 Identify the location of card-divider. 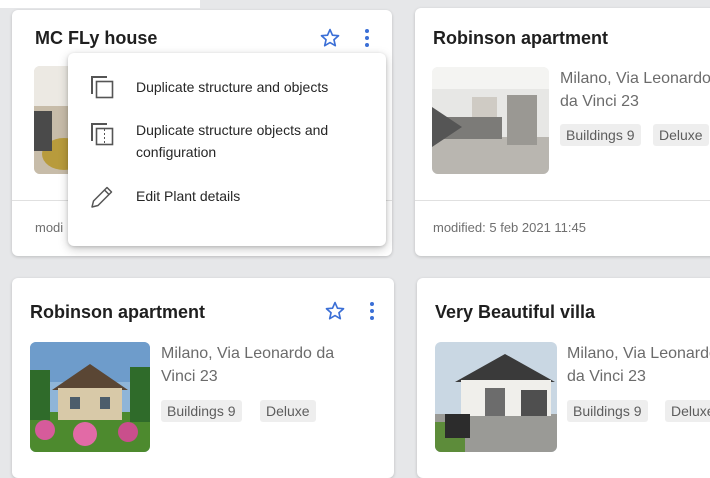
(562, 200).